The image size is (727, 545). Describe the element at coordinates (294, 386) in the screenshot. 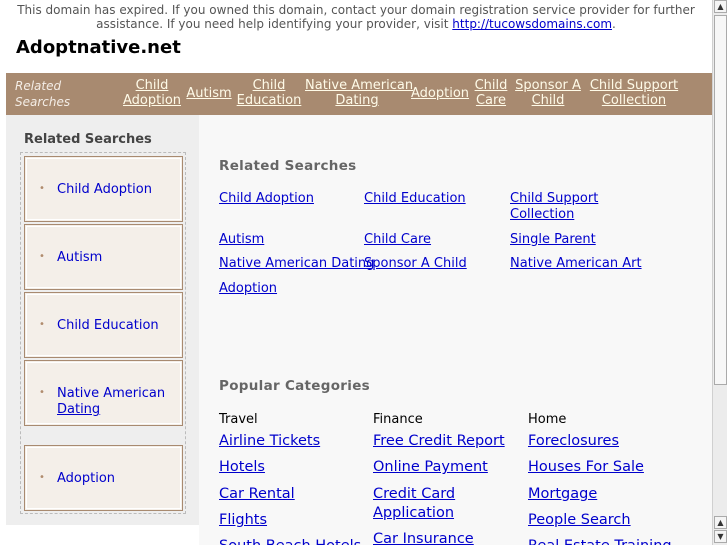

I see `popular-categories-heading: Popular Categories` at that location.